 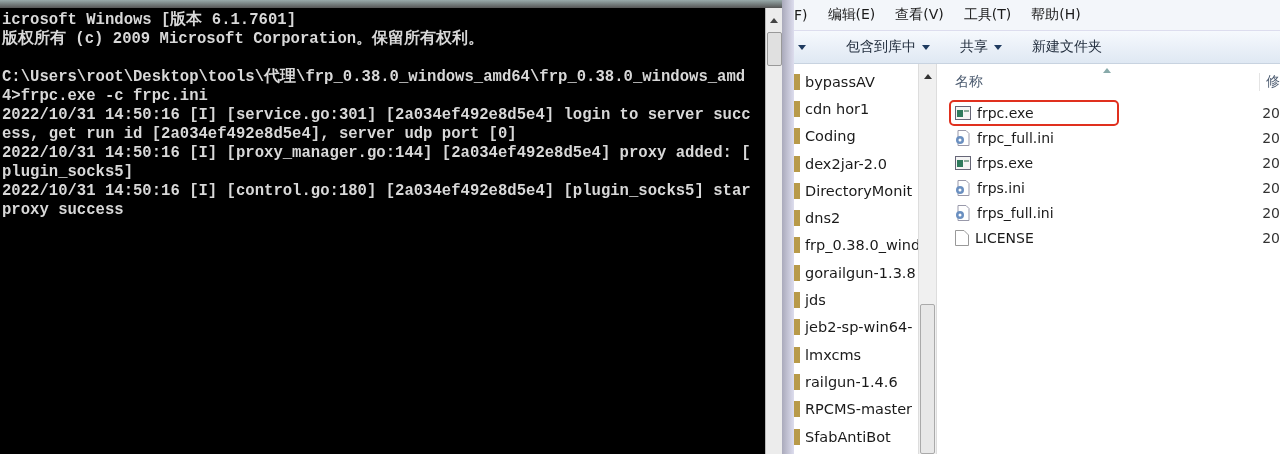 I want to click on file-item: frps.exe, so click(x=1034, y=162).